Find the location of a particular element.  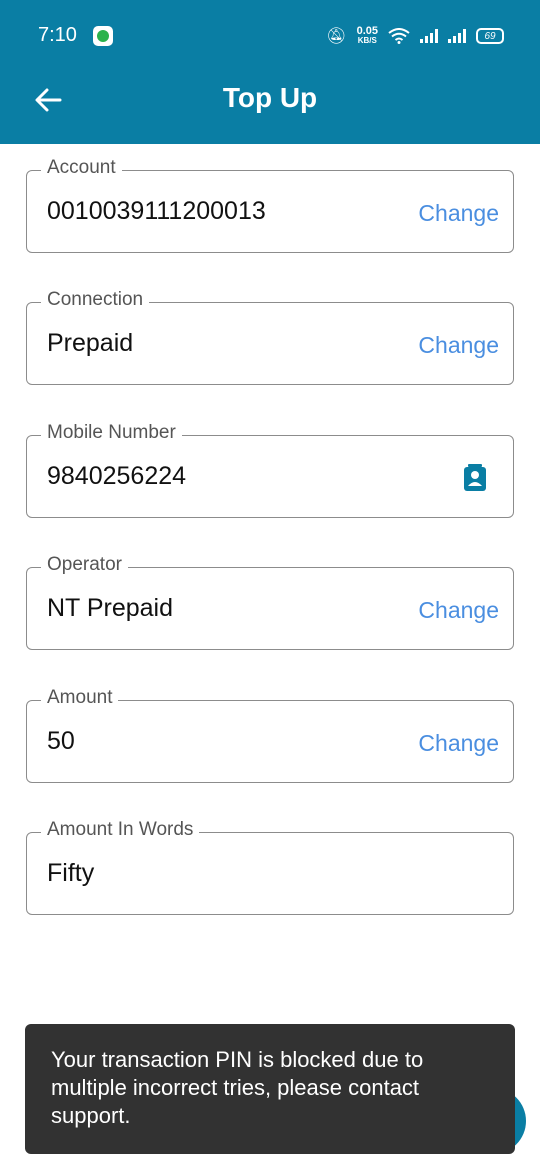

amount-change-button: Change is located at coordinates (458, 743).